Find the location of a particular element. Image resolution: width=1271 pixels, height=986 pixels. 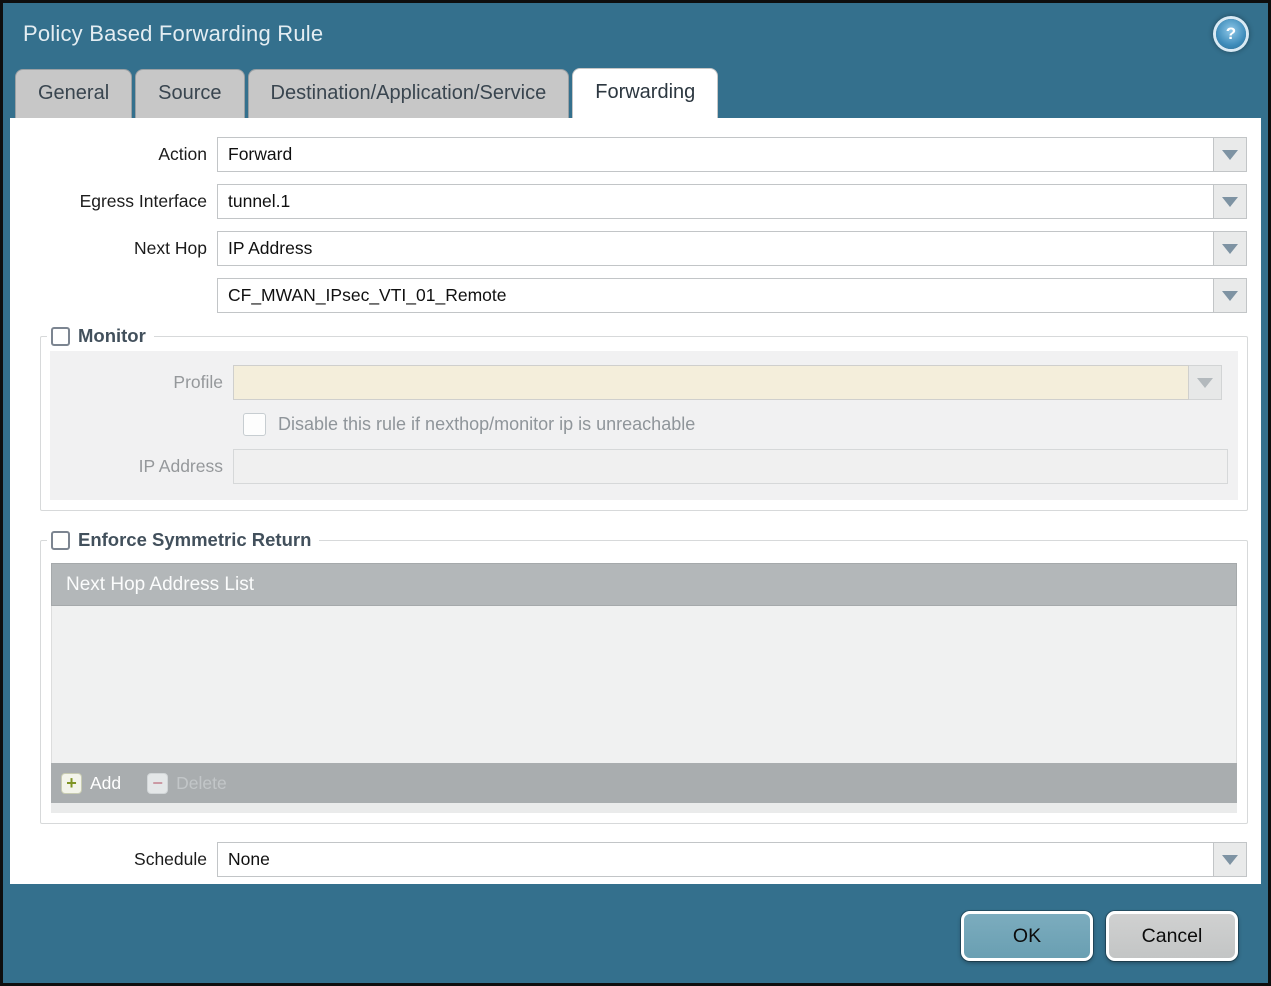

schedule-row: Schedule is located at coordinates (635, 859).